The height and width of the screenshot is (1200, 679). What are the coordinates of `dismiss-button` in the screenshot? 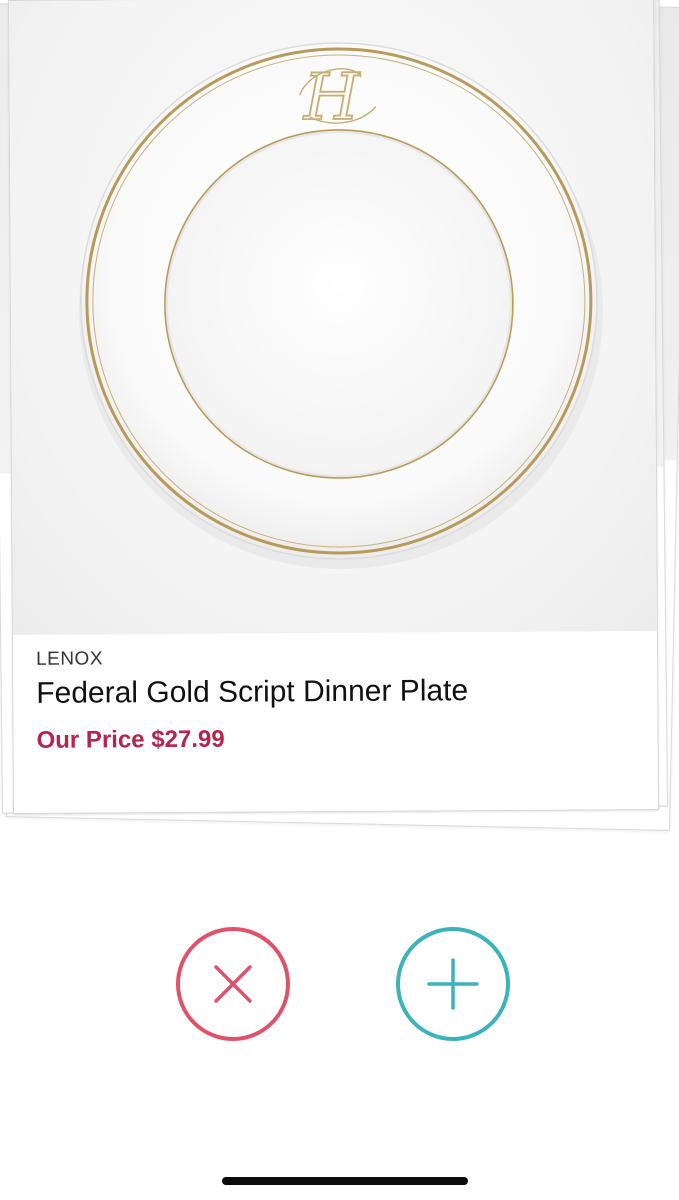 It's located at (233, 984).